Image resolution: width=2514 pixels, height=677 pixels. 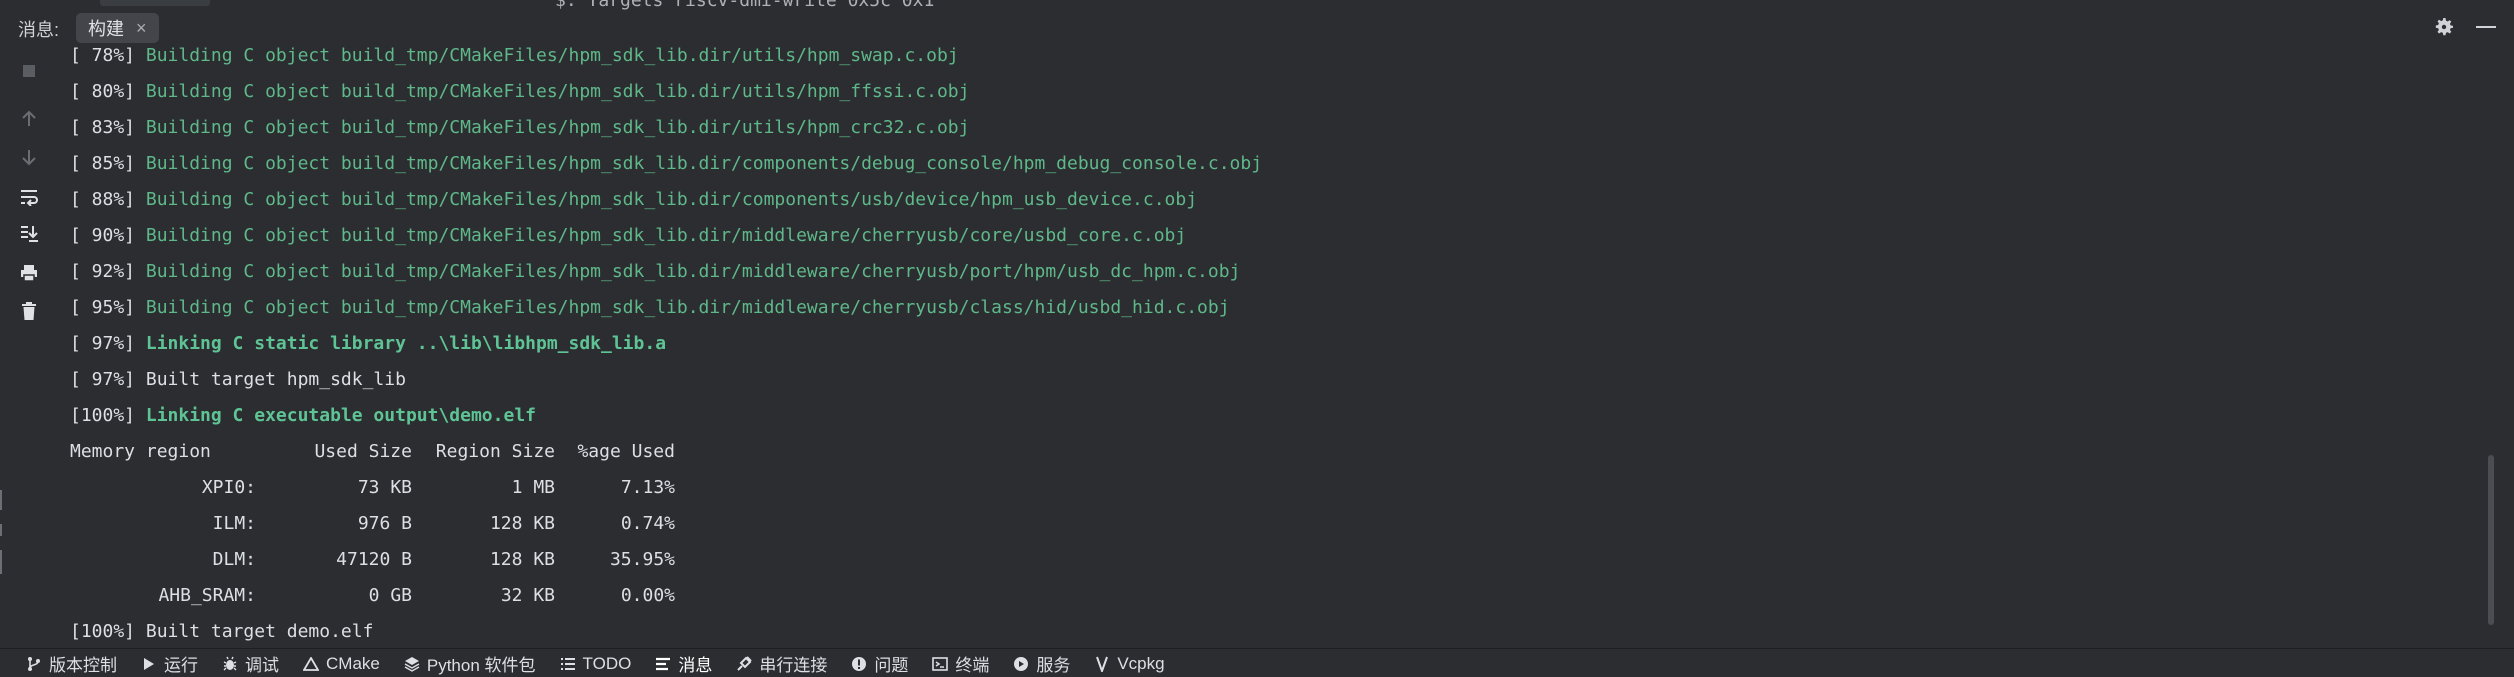 I want to click on ghost-tab, so click(x=155, y=3).